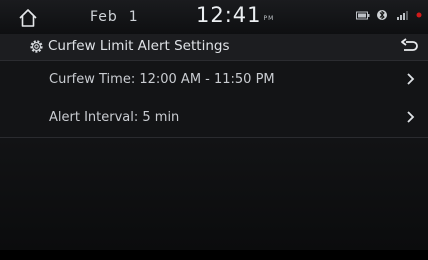 The width and height of the screenshot is (428, 260). I want to click on back-button, so click(409, 47).